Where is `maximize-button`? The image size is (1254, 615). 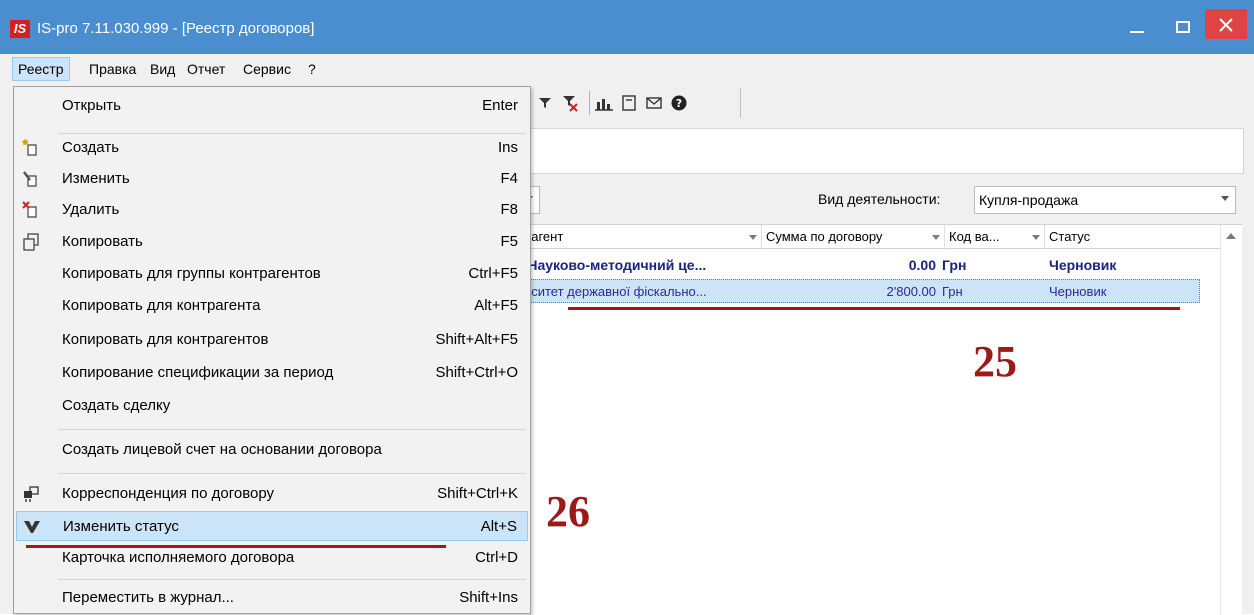 maximize-button is located at coordinates (1183, 26).